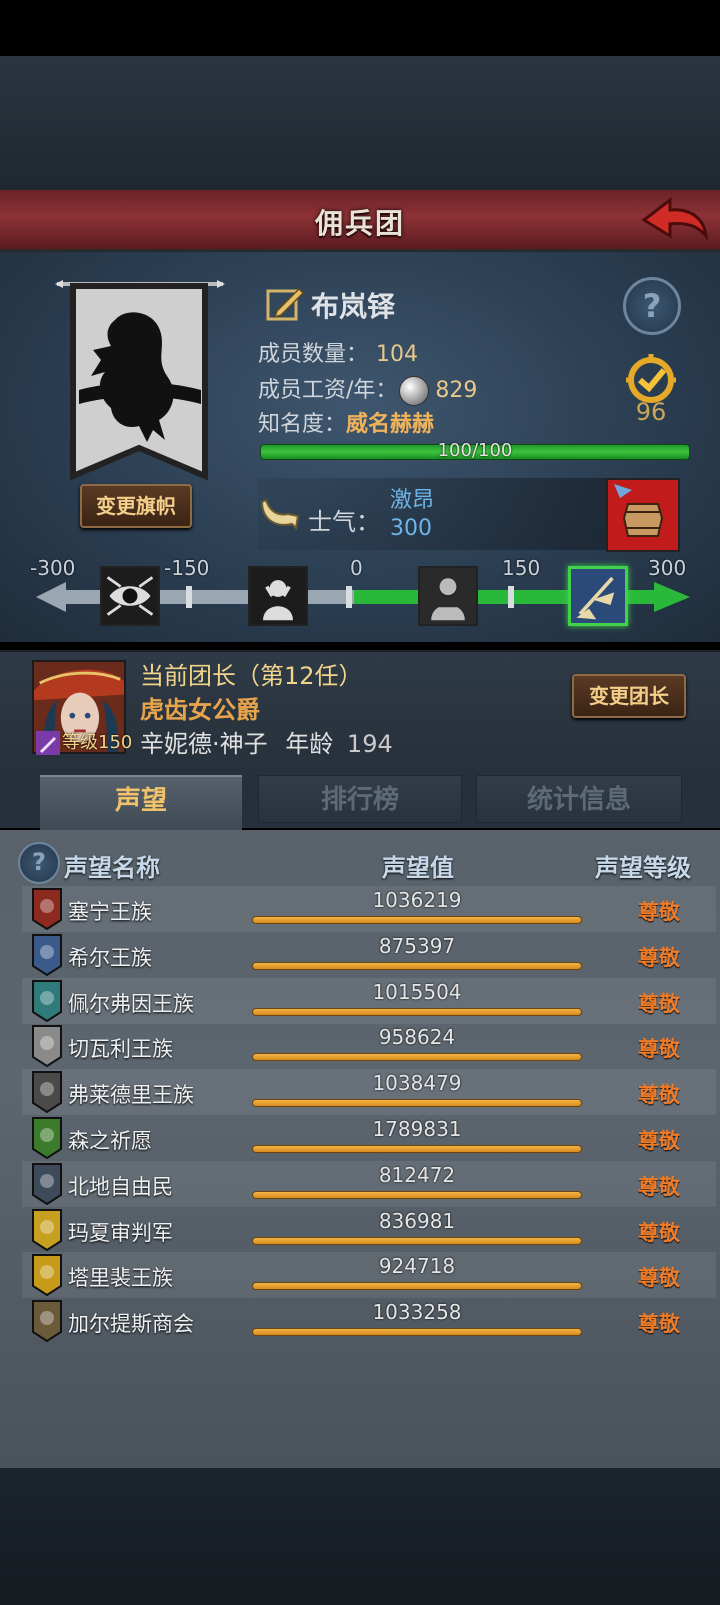 Image resolution: width=720 pixels, height=1605 pixels. What do you see at coordinates (417, 1220) in the screenshot?
I see `faction-value: 836981` at bounding box center [417, 1220].